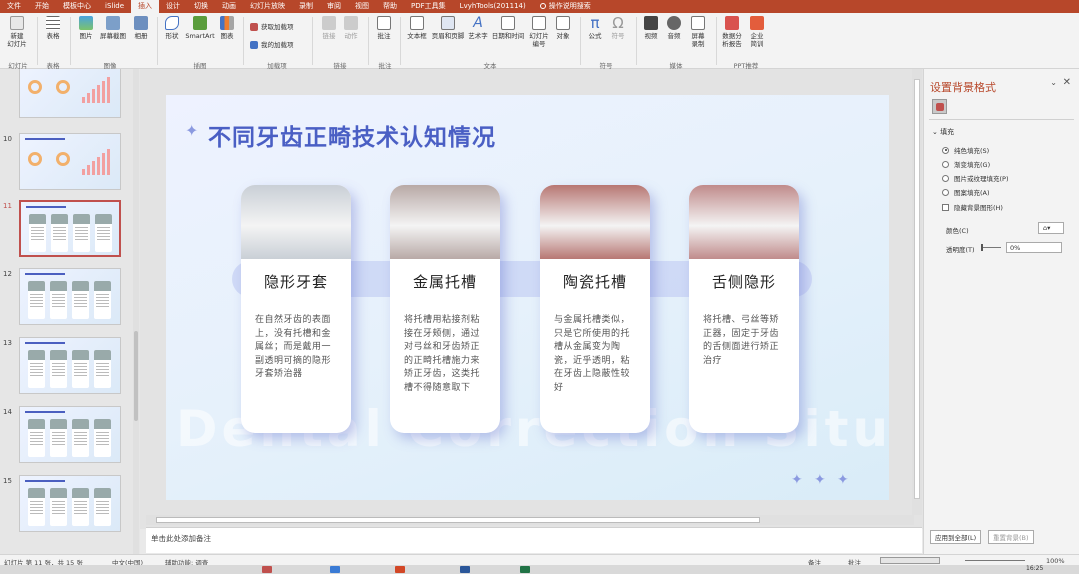 The height and width of the screenshot is (574, 1079). I want to click on screen-record-button: 屏幕 录制, so click(698, 32).